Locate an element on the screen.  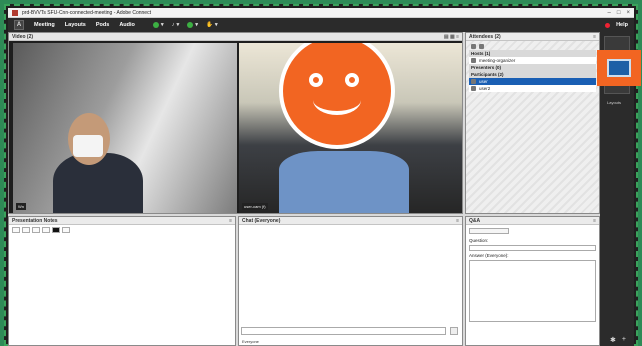
smiley-mouth is located at coordinates (337, 100).